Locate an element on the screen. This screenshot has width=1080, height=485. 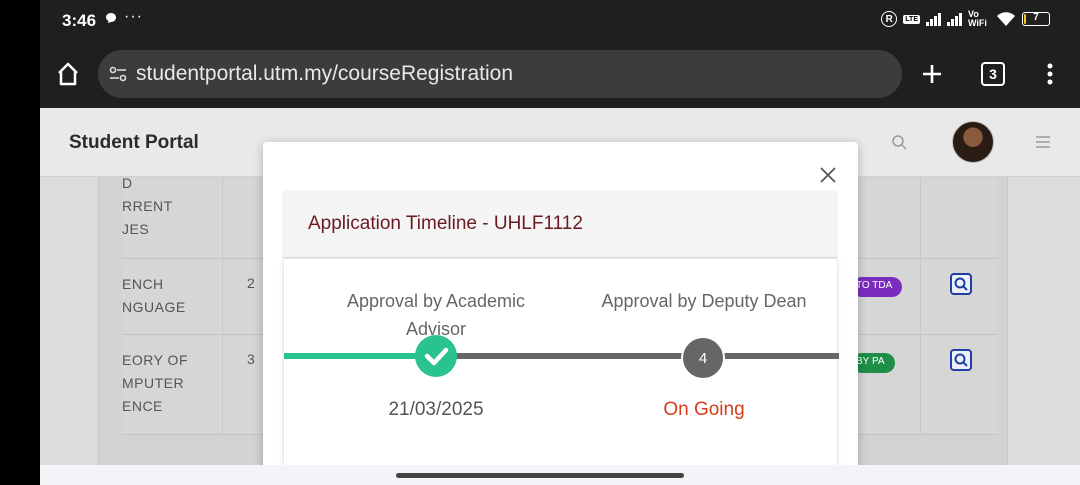
step-status: On Going is located at coordinates (704, 409).